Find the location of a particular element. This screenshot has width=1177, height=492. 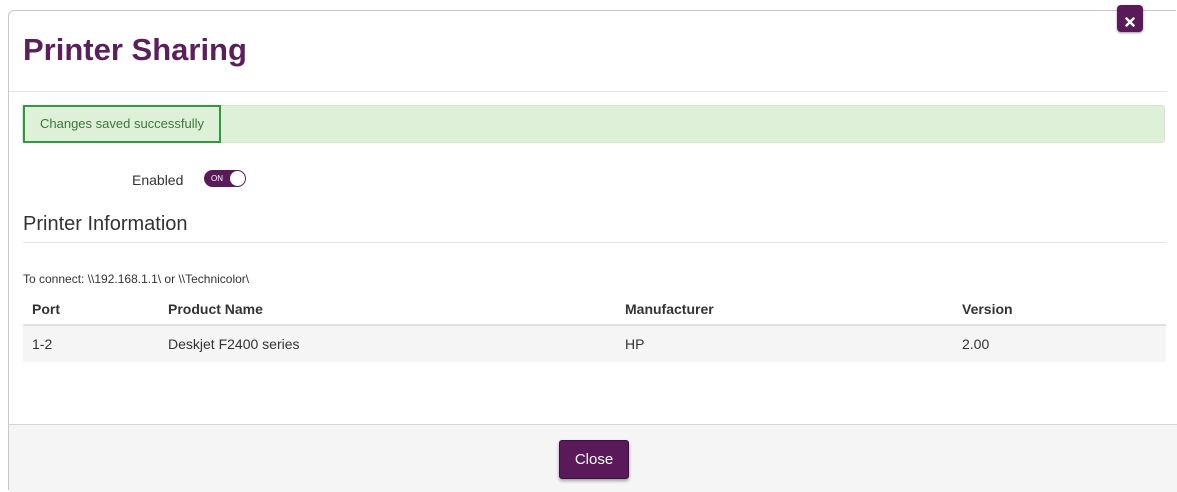

cell-version: 2.00 is located at coordinates (976, 344).